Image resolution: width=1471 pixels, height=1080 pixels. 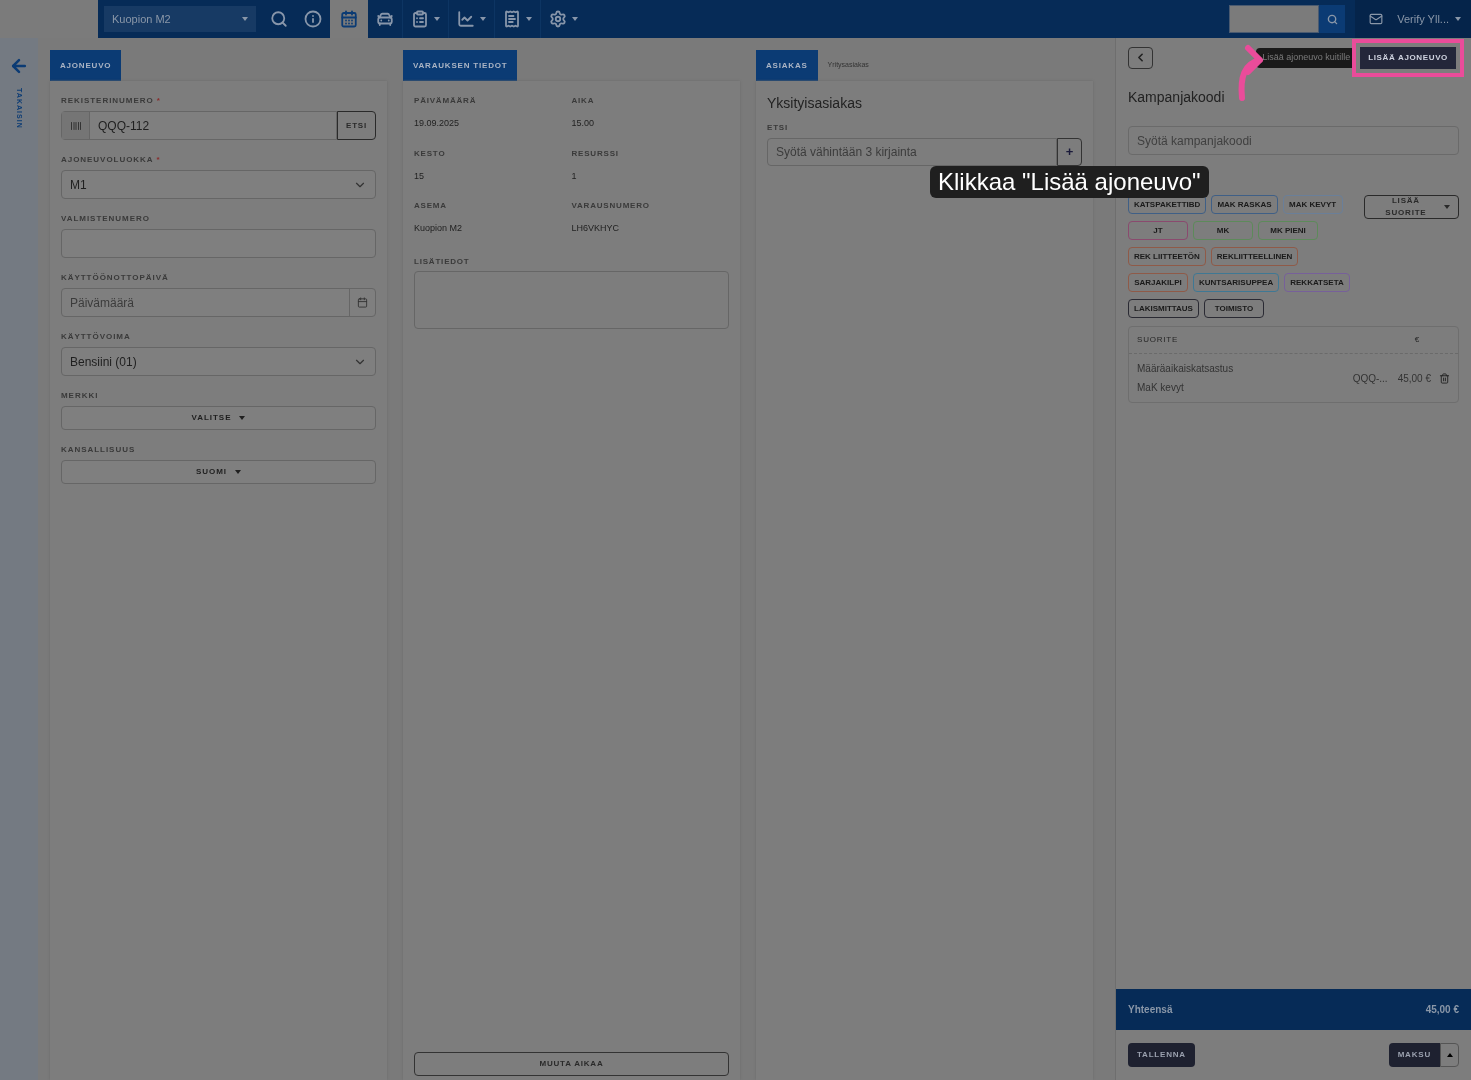 I want to click on field-value: Kuopion M2, so click(x=439, y=228).